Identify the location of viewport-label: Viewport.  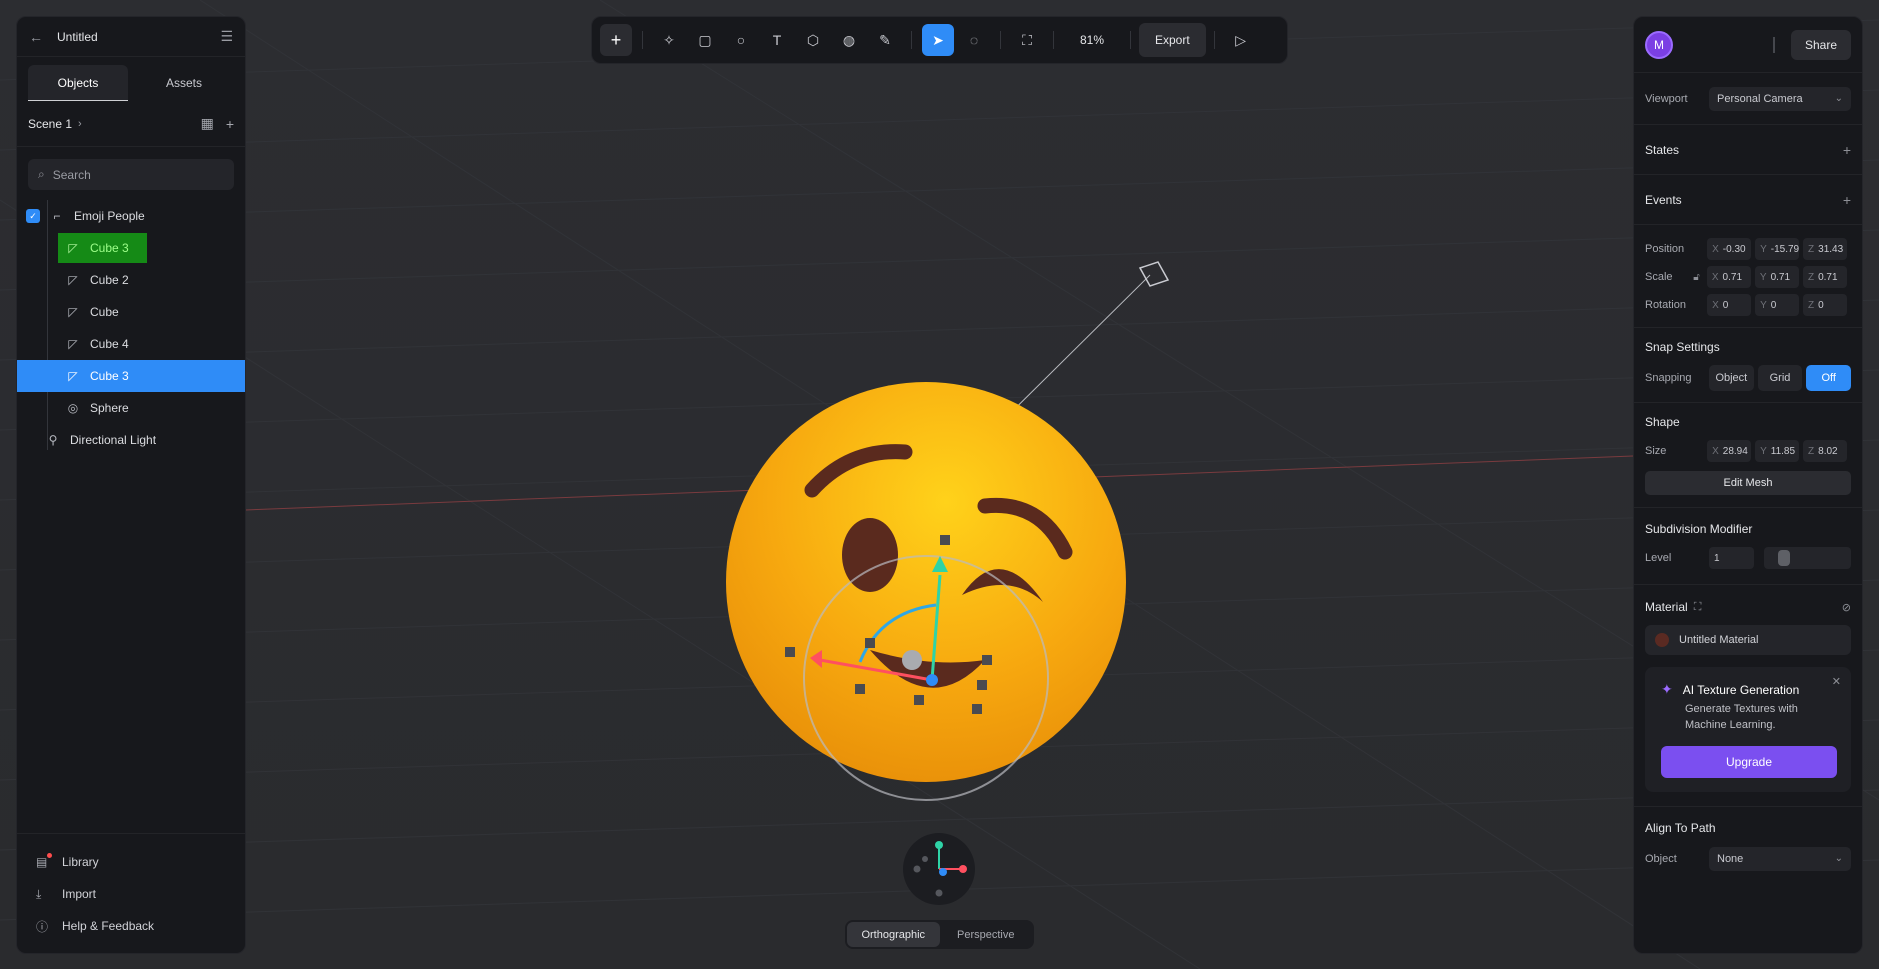
(1666, 98).